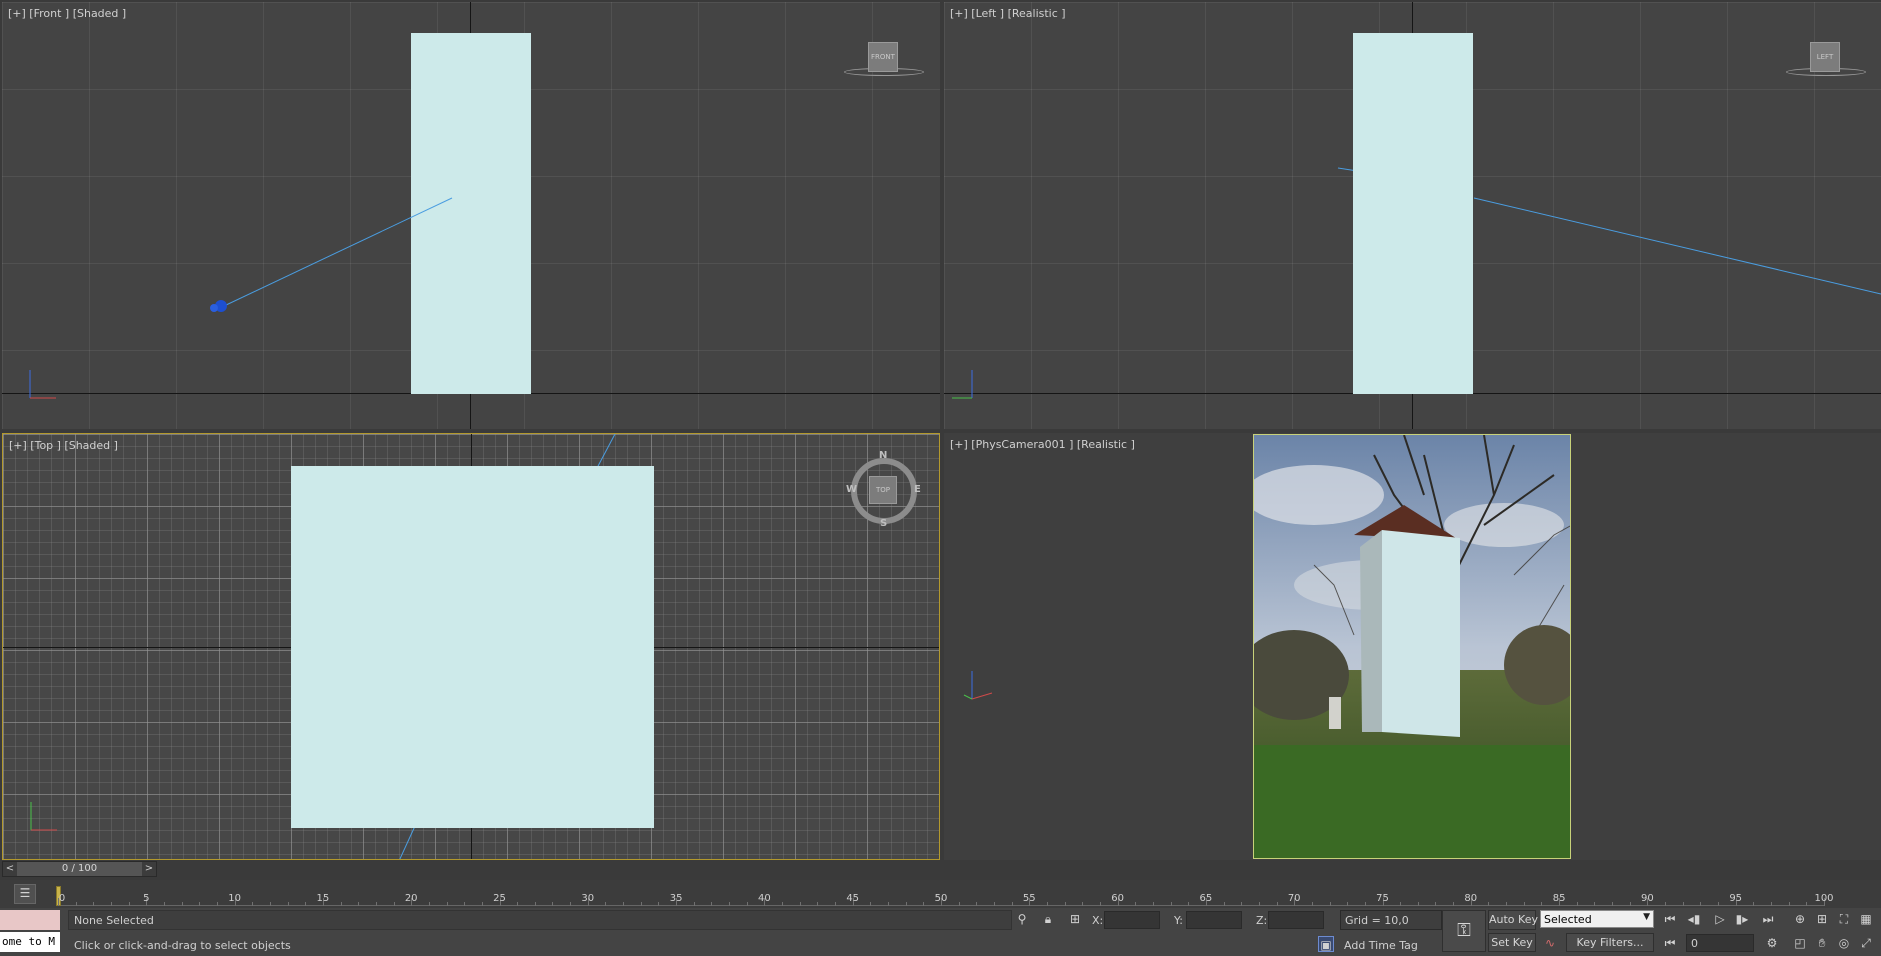 The image size is (1881, 956). What do you see at coordinates (1098, 920) in the screenshot?
I see `x-coord-label: X:` at bounding box center [1098, 920].